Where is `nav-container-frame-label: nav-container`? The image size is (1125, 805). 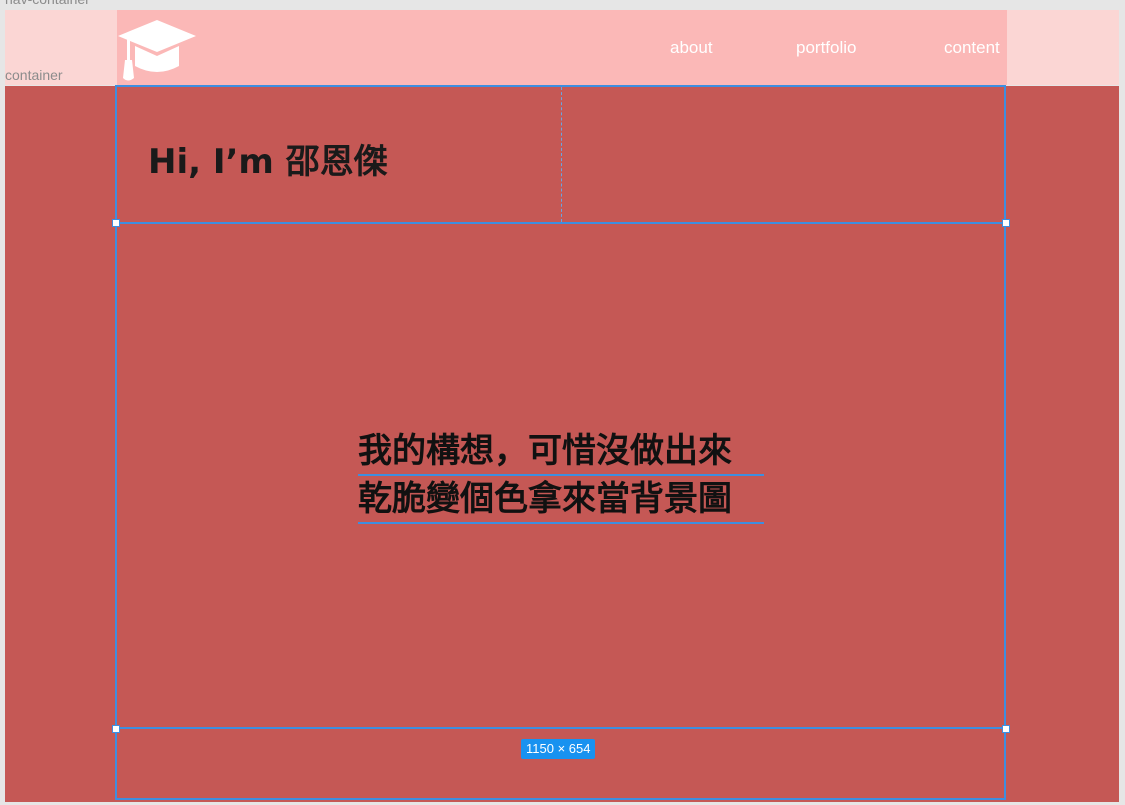 nav-container-frame-label: nav-container is located at coordinates (47, 3).